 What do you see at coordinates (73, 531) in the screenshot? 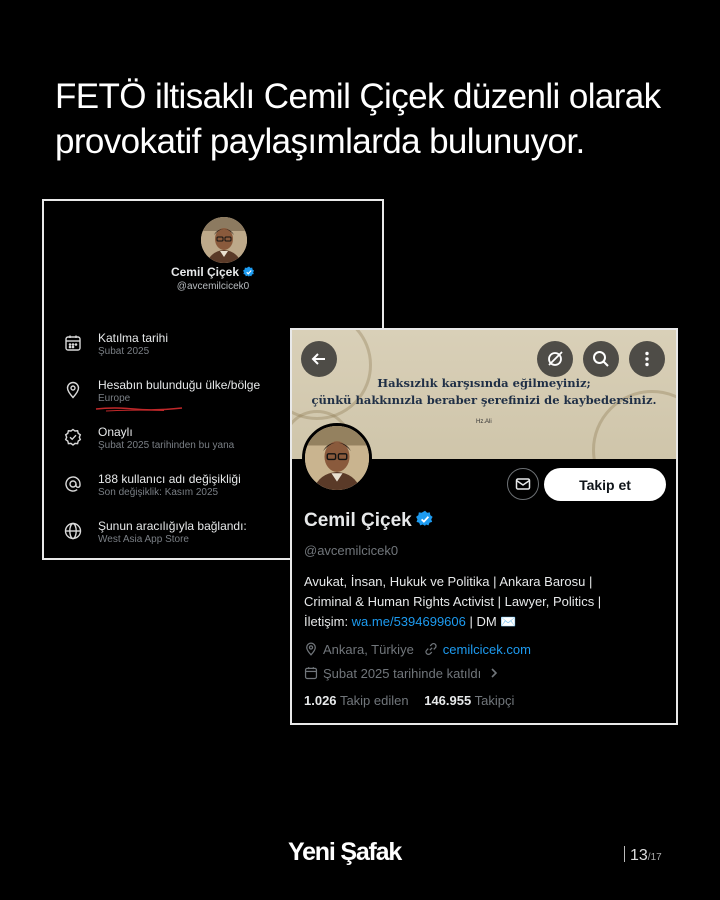
I see `globe-icon` at bounding box center [73, 531].